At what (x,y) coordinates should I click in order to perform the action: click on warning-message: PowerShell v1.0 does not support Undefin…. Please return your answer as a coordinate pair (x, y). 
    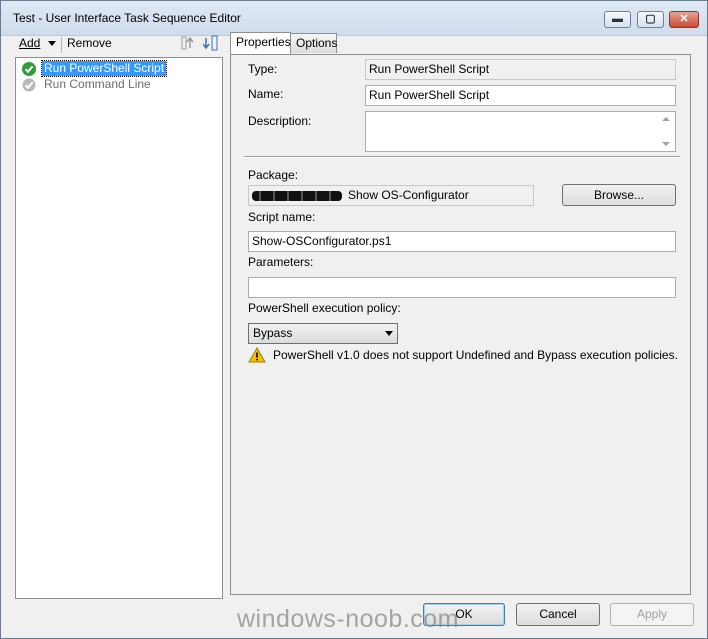
    Looking at the image, I should click on (475, 355).